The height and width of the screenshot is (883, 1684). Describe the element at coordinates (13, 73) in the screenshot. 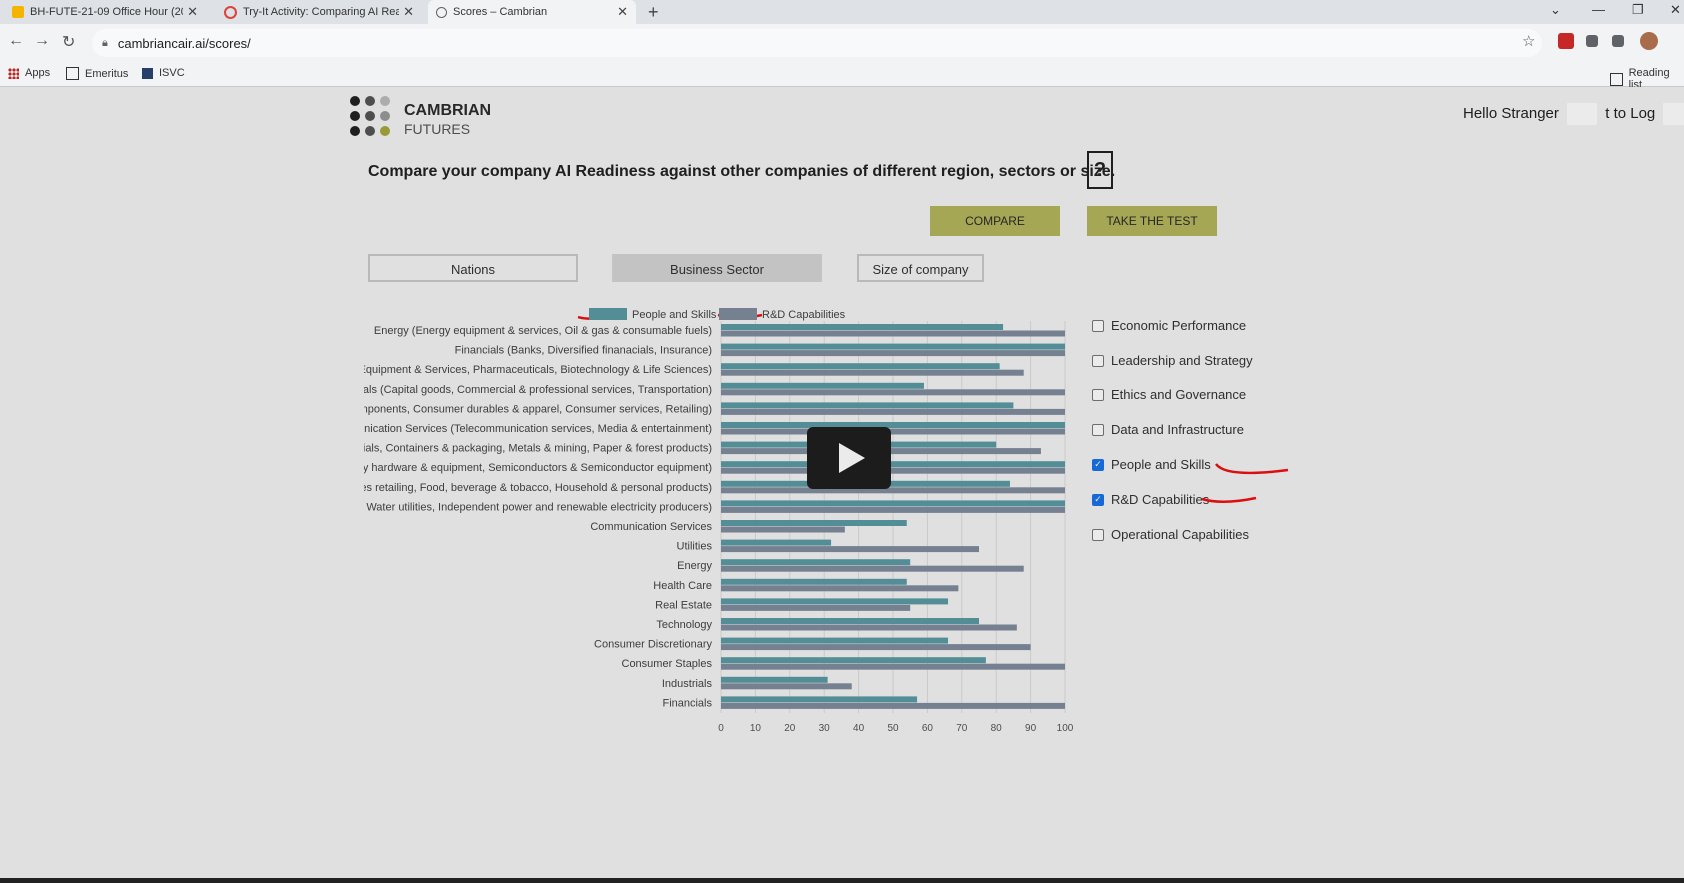

I see `apps-grid-icon` at that location.